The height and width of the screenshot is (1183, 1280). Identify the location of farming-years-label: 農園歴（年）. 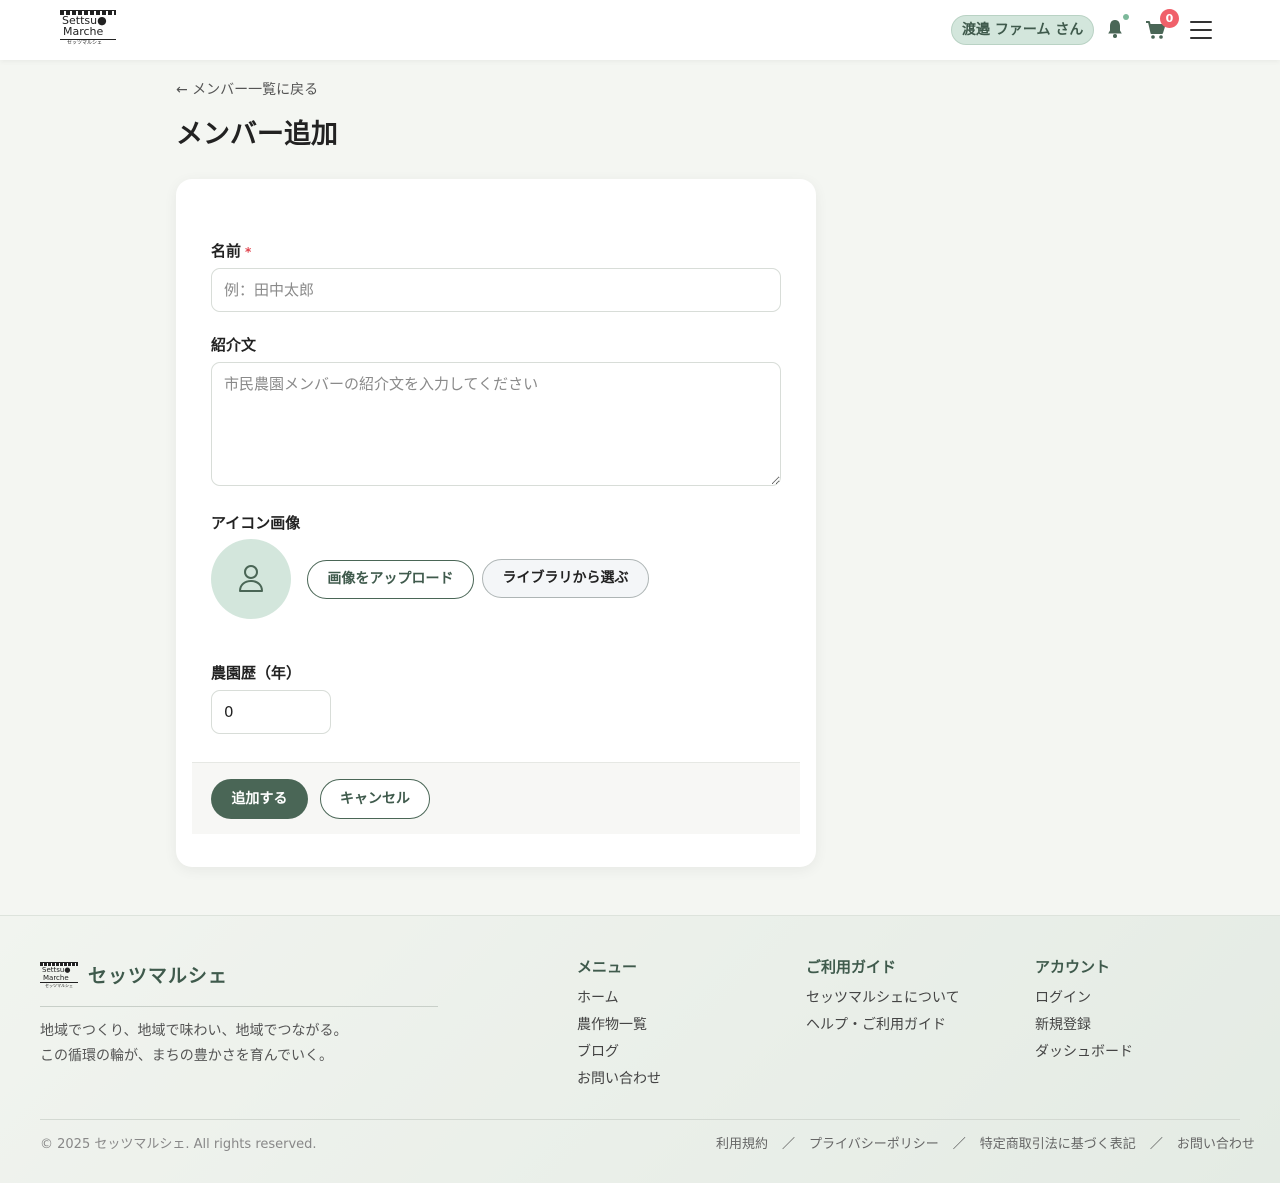
(256, 673).